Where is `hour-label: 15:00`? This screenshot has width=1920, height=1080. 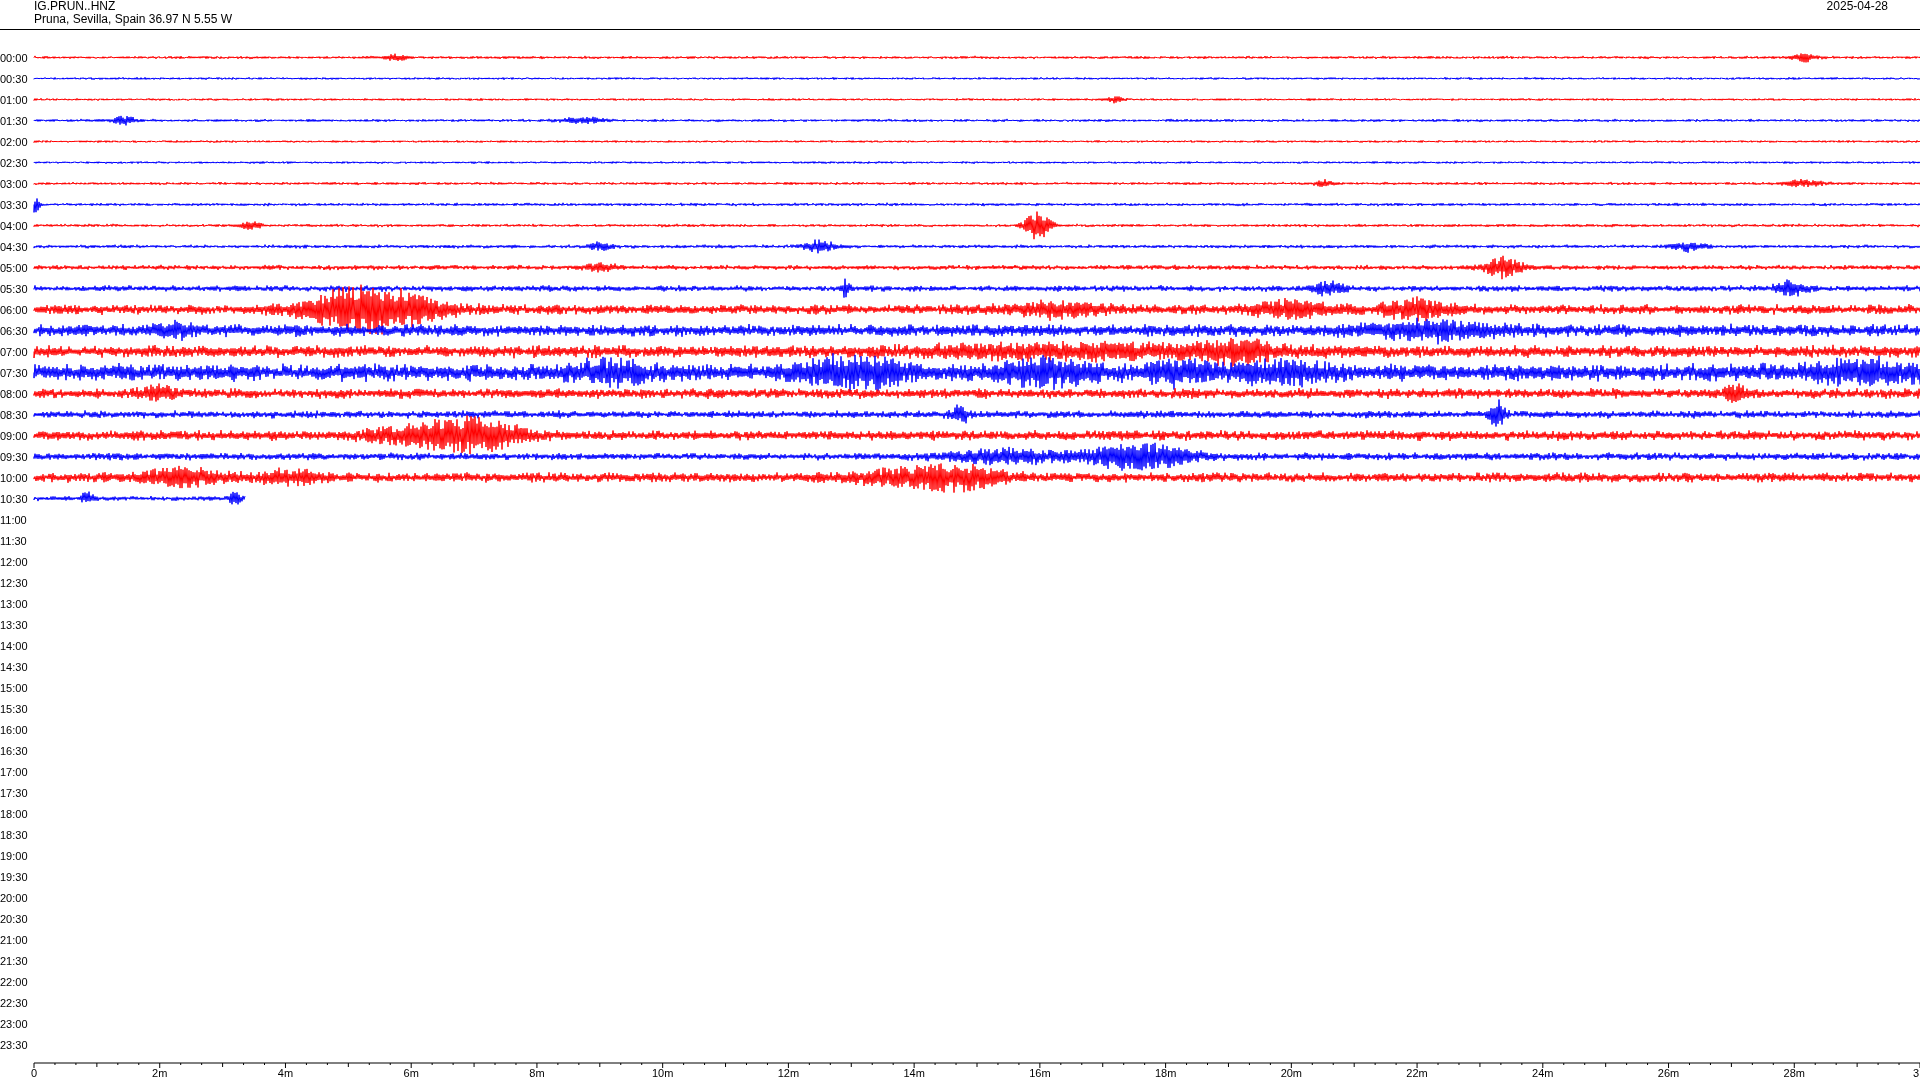 hour-label: 15:00 is located at coordinates (14, 687).